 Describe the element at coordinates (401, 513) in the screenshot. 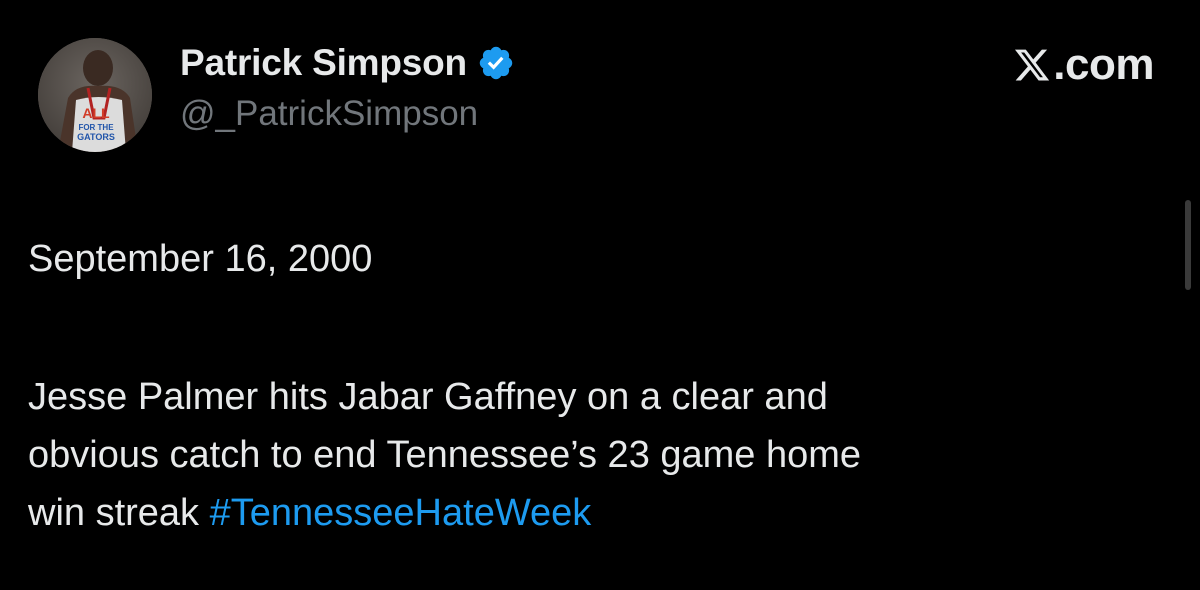

I see `hashtag-link: #TennesseeHateWeek` at that location.